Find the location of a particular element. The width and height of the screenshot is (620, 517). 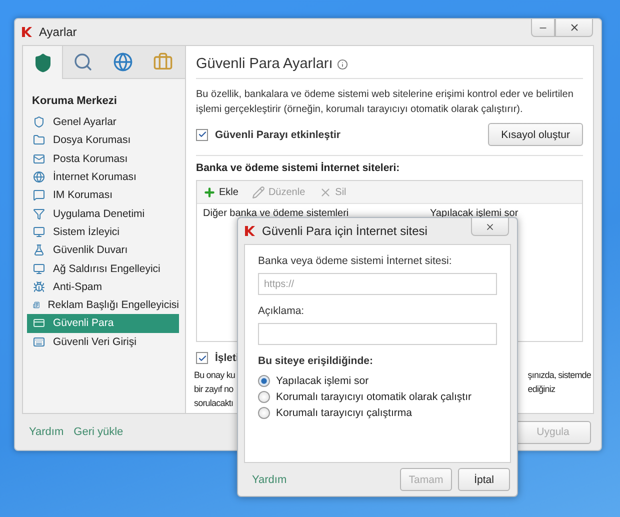

footer-link: Yardım is located at coordinates (46, 432).